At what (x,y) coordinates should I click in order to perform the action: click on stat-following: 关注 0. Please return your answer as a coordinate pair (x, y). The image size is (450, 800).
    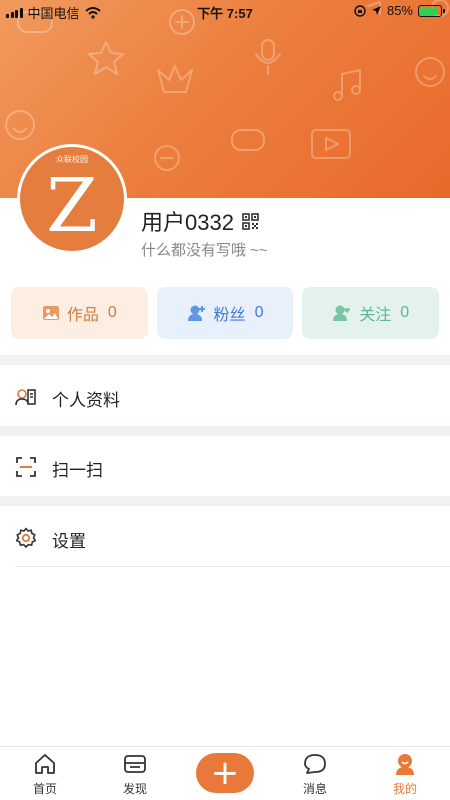
    Looking at the image, I should click on (371, 313).